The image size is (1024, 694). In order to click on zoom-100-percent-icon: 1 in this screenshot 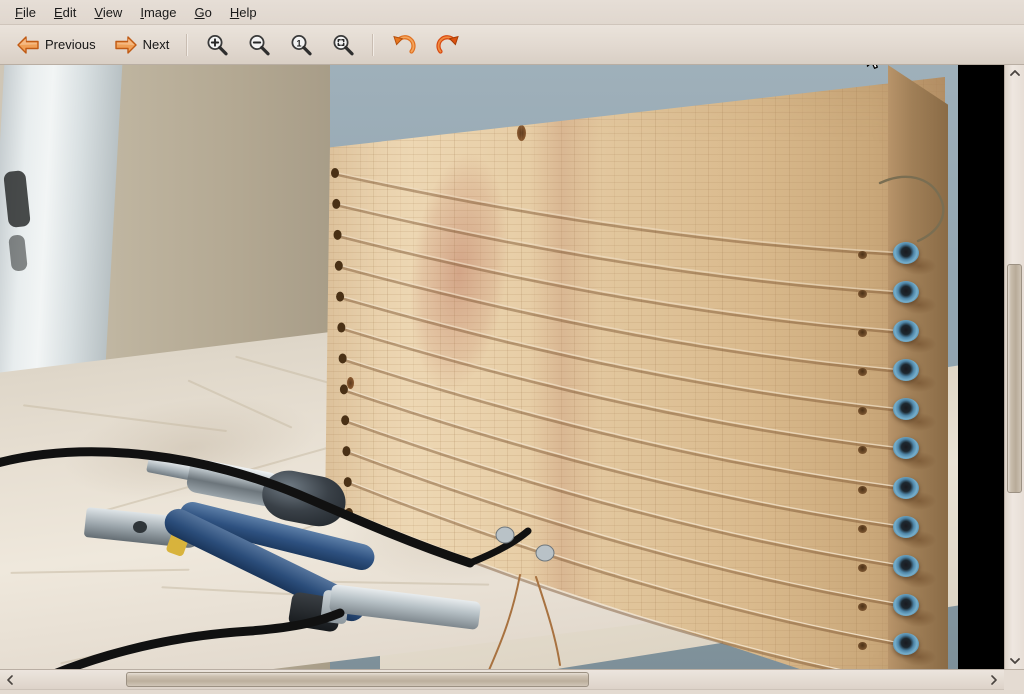, I will do `click(301, 45)`.